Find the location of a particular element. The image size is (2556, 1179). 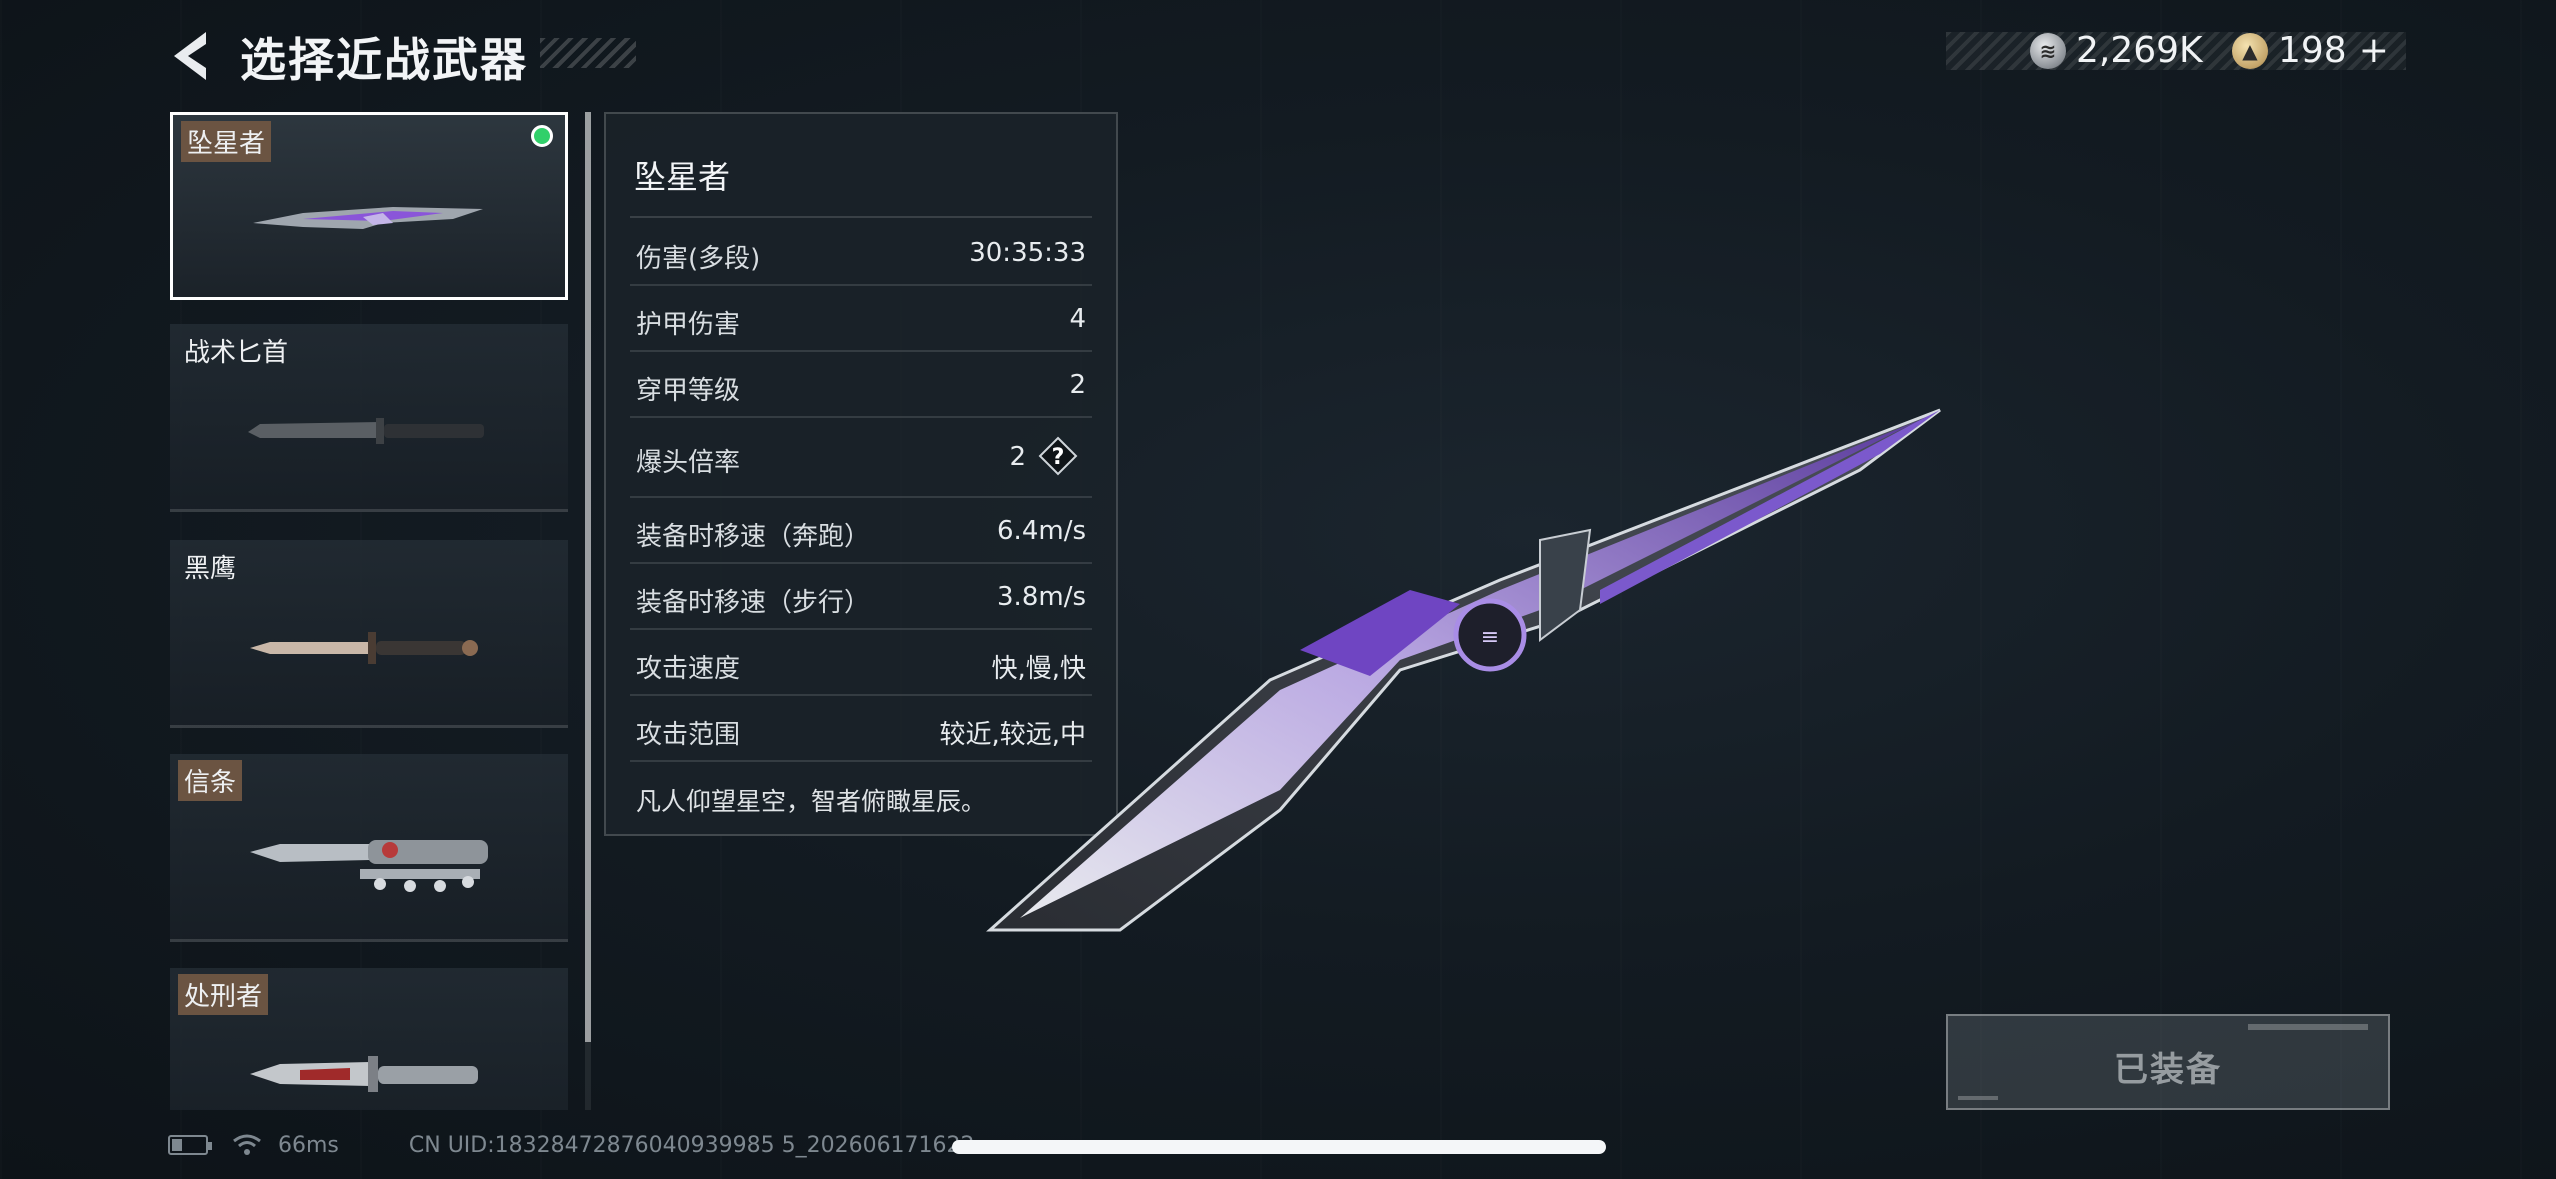

silver-coin-icon: ≋ is located at coordinates (2048, 50).